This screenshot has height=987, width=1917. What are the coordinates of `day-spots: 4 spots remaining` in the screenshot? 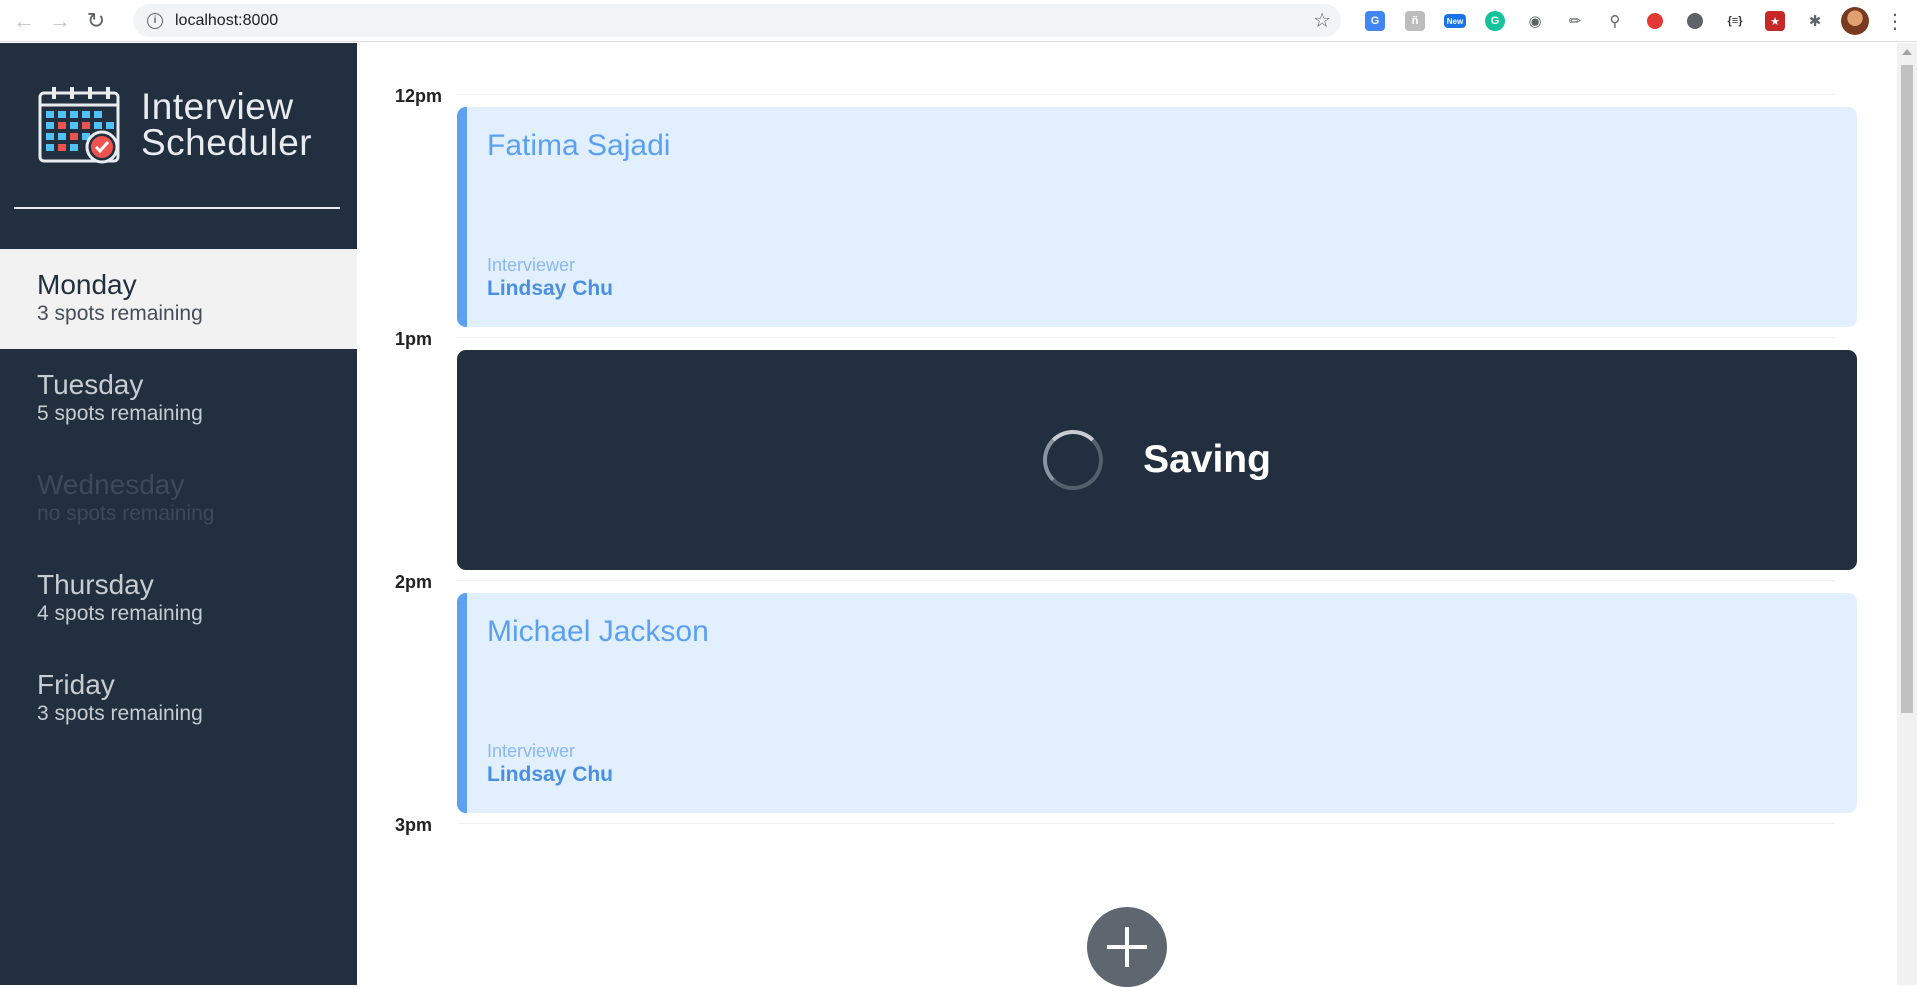 It's located at (120, 613).